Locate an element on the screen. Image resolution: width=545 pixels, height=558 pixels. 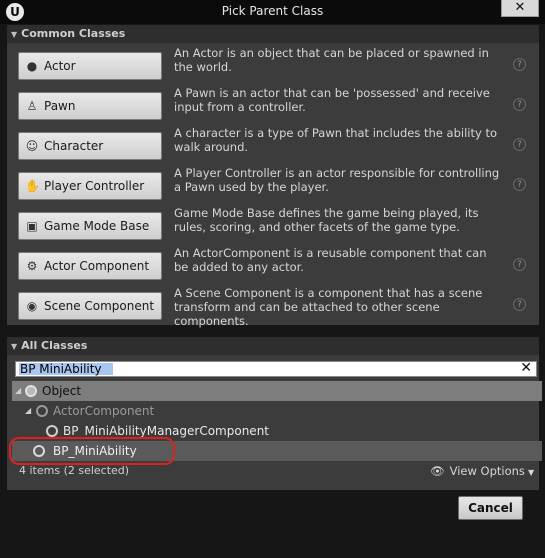
clear-search-icon: ✕ is located at coordinates (526, 368).